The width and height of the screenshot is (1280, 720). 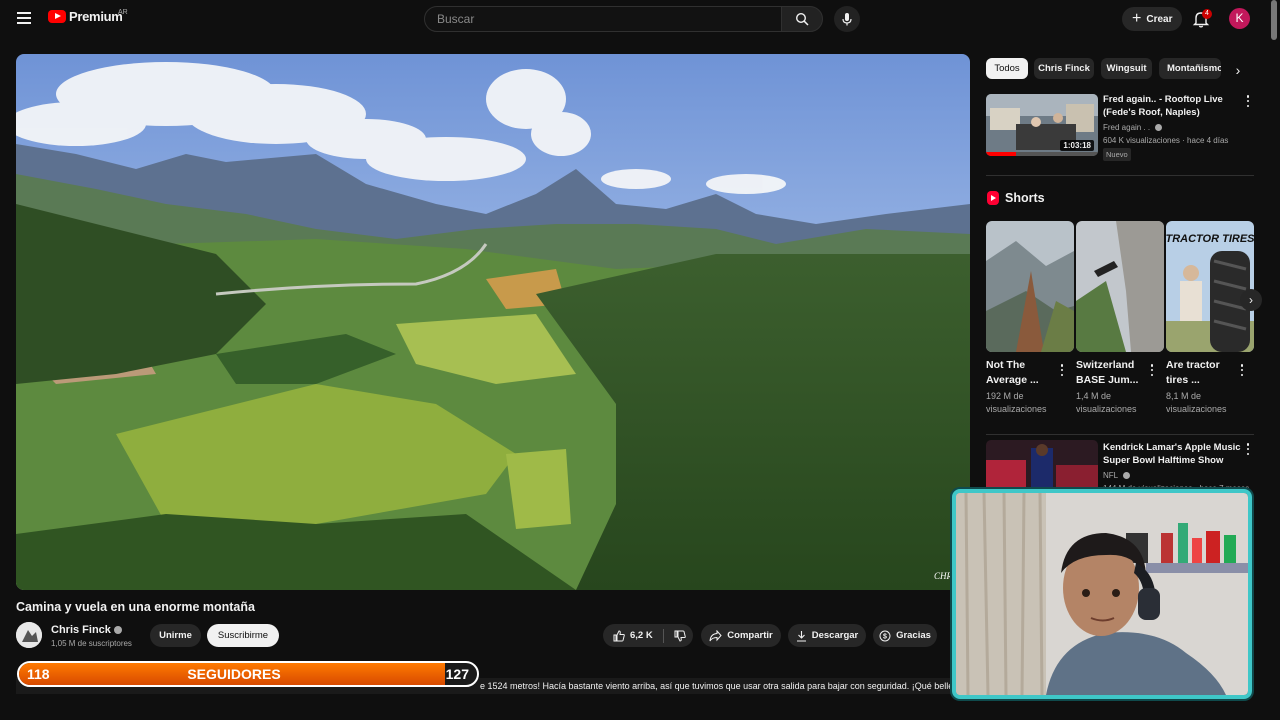 I want to click on user-avatar: K, so click(x=1239, y=18).